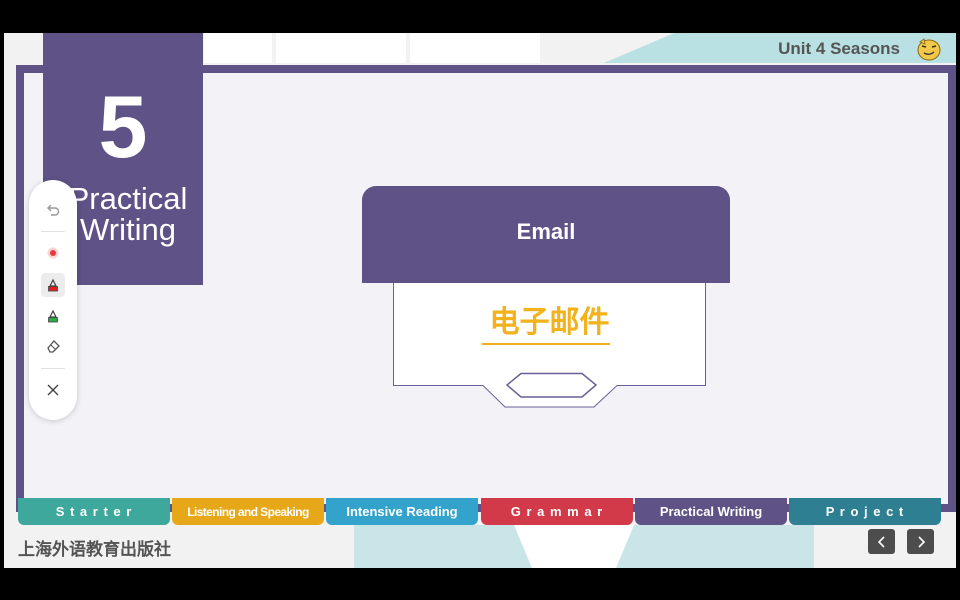 The height and width of the screenshot is (600, 960). I want to click on card-body: 电子邮件, so click(549, 345).